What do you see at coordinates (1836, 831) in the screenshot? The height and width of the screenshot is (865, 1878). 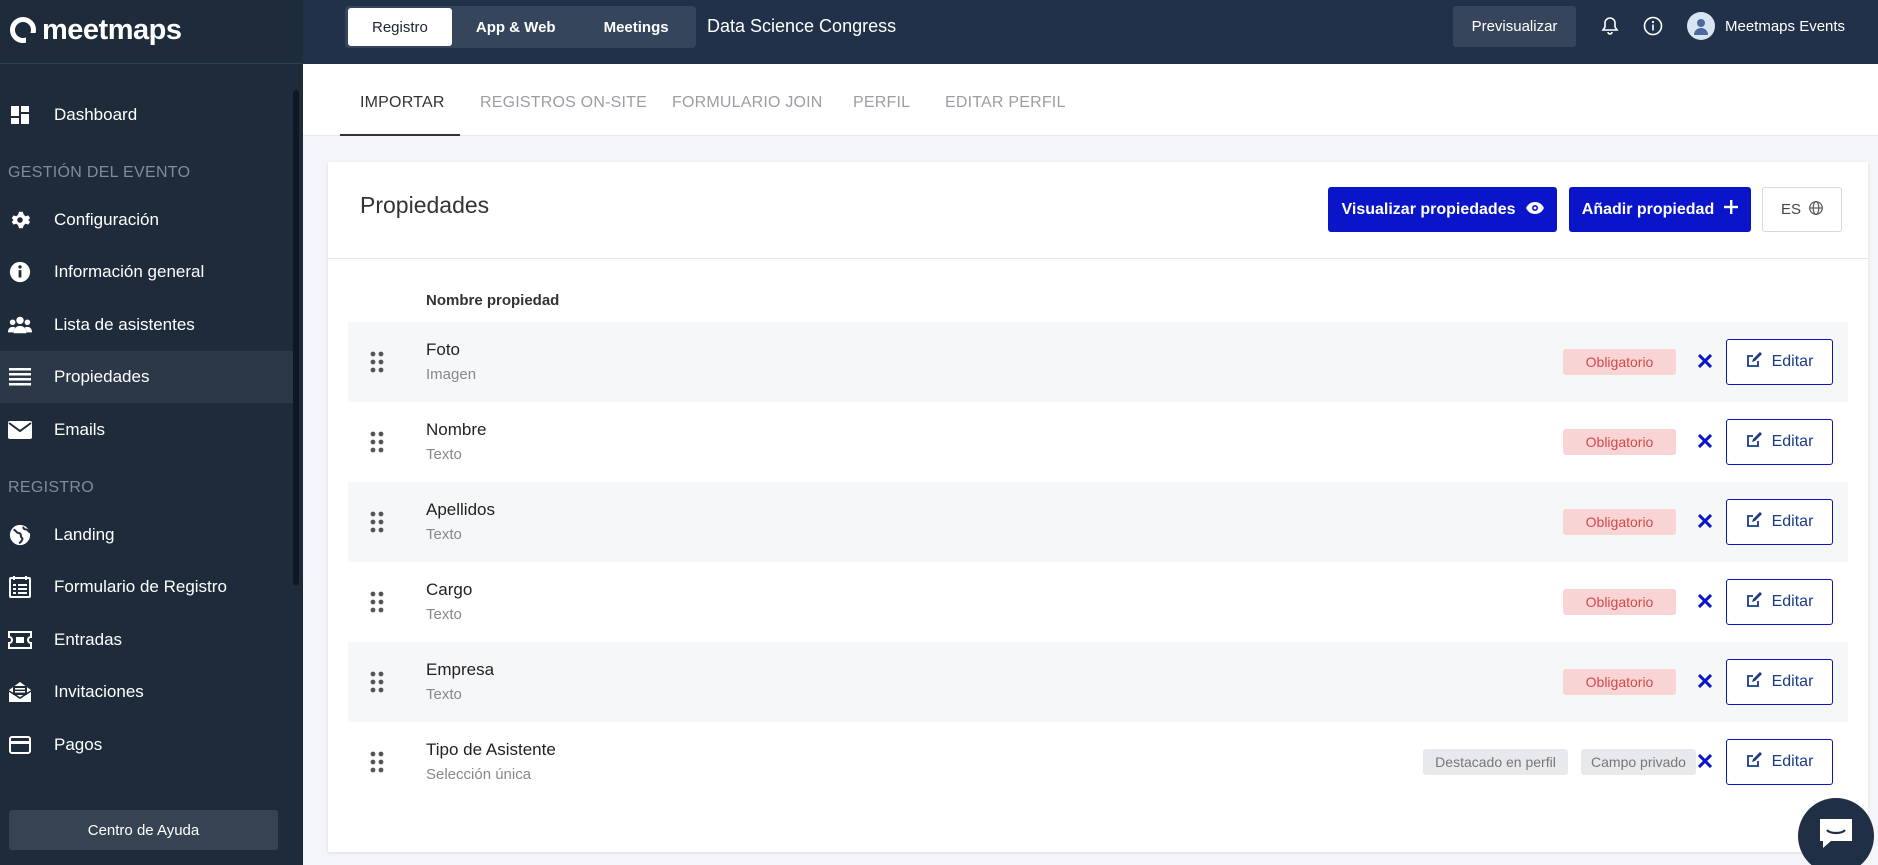 I see `chat-support-button` at bounding box center [1836, 831].